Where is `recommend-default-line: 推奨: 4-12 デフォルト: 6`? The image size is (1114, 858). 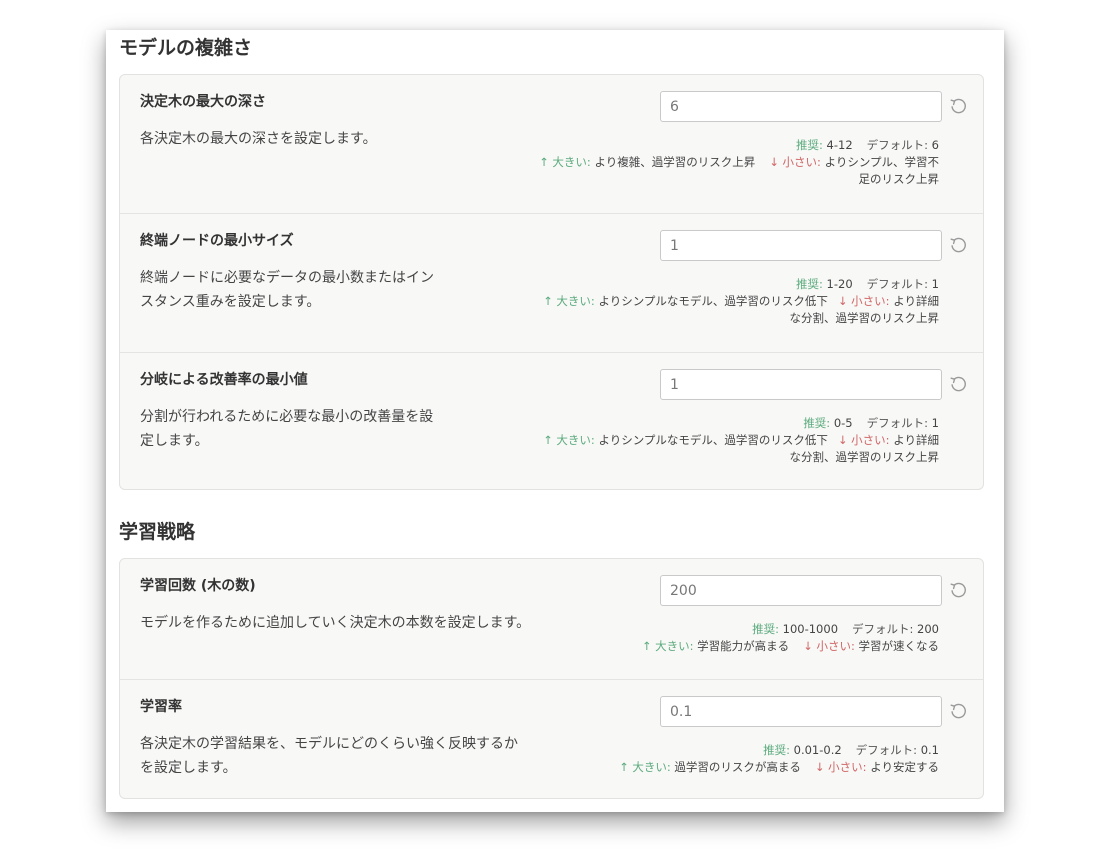 recommend-default-line: 推奨: 4-12 デフォルト: 6 is located at coordinates (867, 145).